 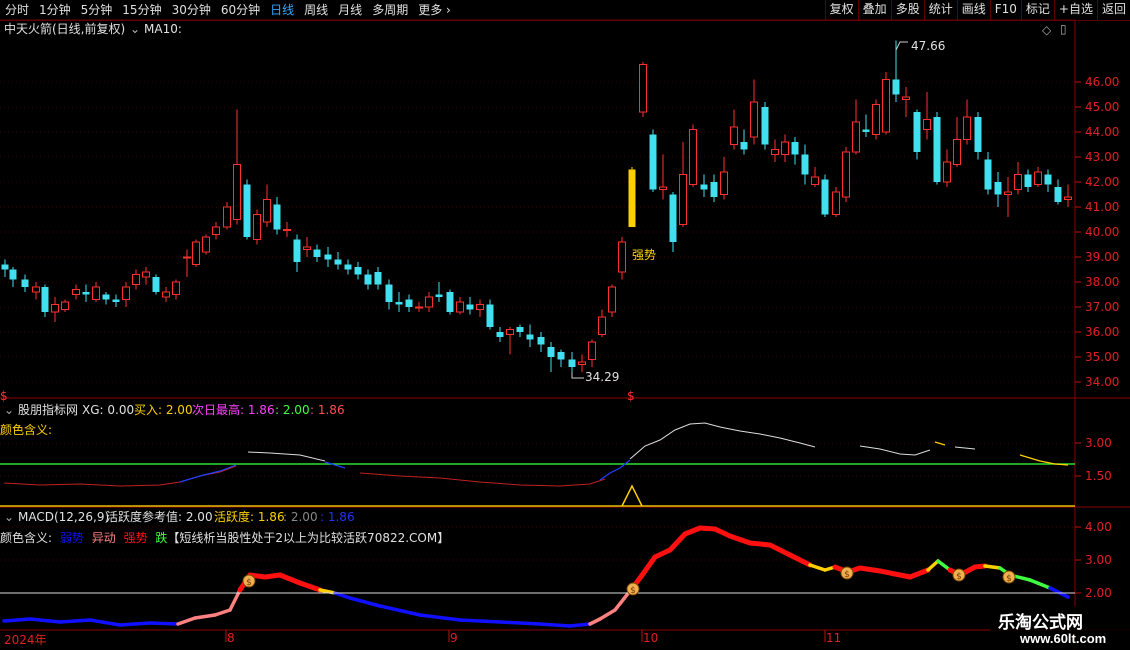 What do you see at coordinates (233, 410) in the screenshot?
I see `next-high-value: 次日最高: 1.86` at bounding box center [233, 410].